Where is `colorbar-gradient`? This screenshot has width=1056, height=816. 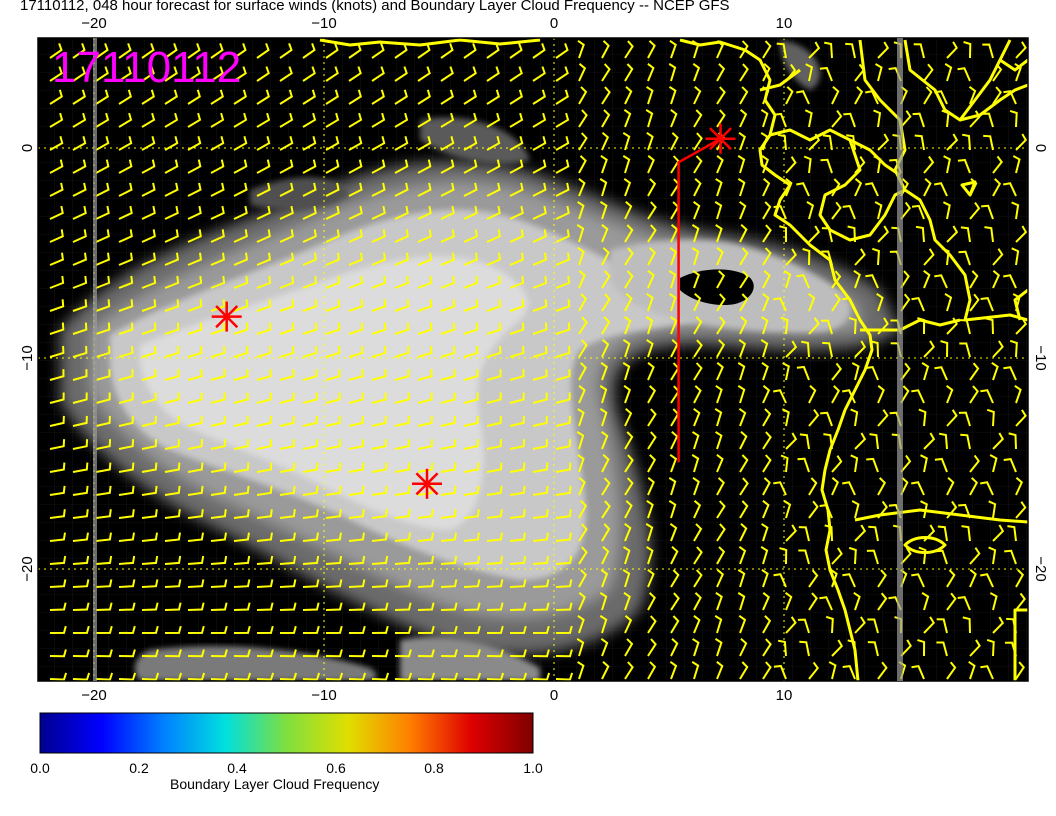 colorbar-gradient is located at coordinates (286, 733).